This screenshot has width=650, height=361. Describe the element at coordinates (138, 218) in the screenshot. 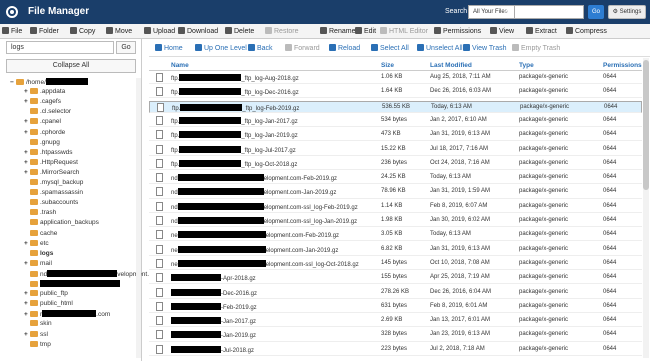

I see `tree-scrollbar` at that location.